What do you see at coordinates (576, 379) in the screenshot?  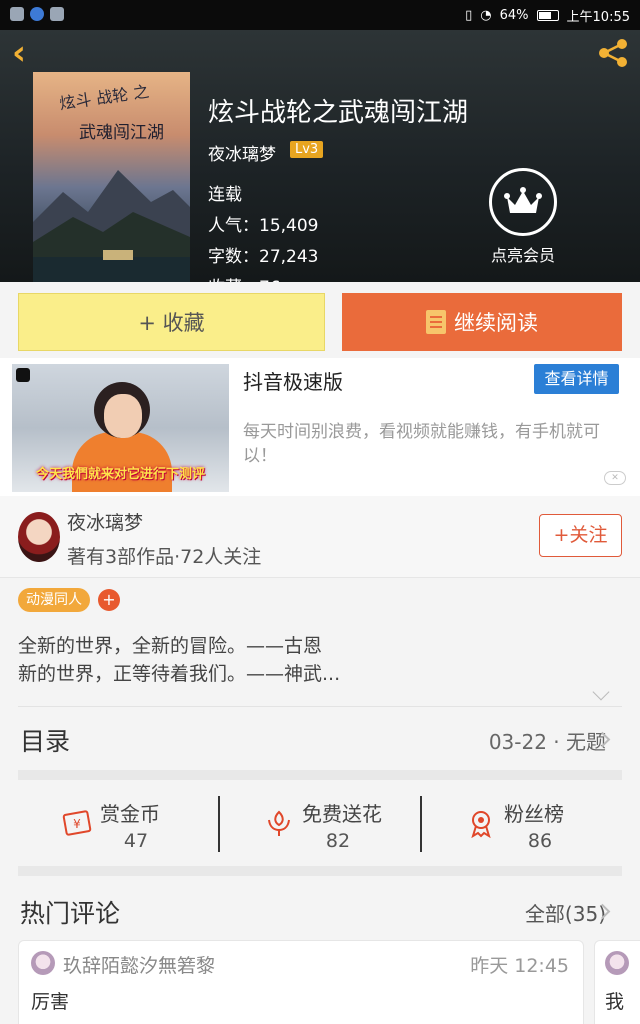 I see `ad-details-button: 查看详情` at bounding box center [576, 379].